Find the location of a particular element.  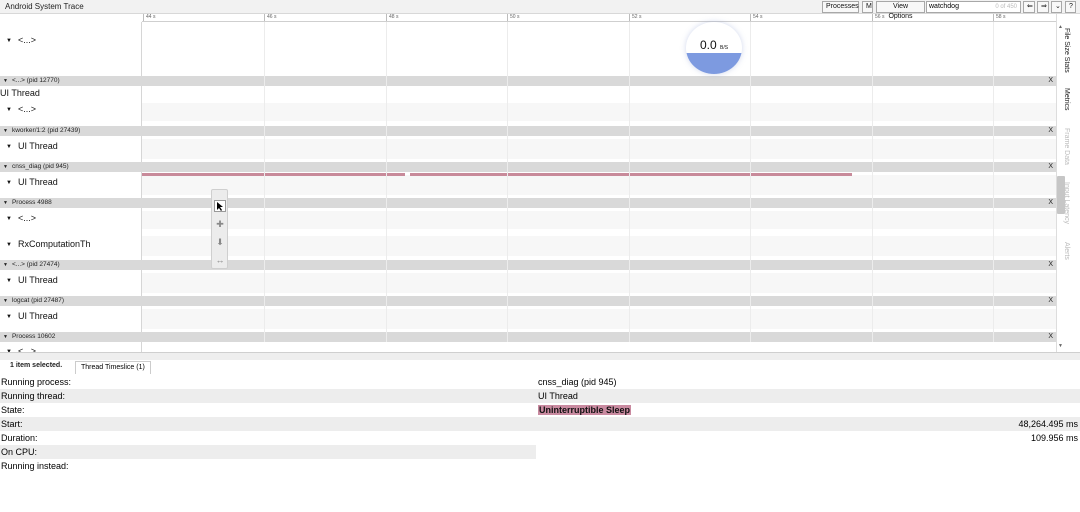

thread-row: ▼ RxComputationTh is located at coordinates (528, 246).